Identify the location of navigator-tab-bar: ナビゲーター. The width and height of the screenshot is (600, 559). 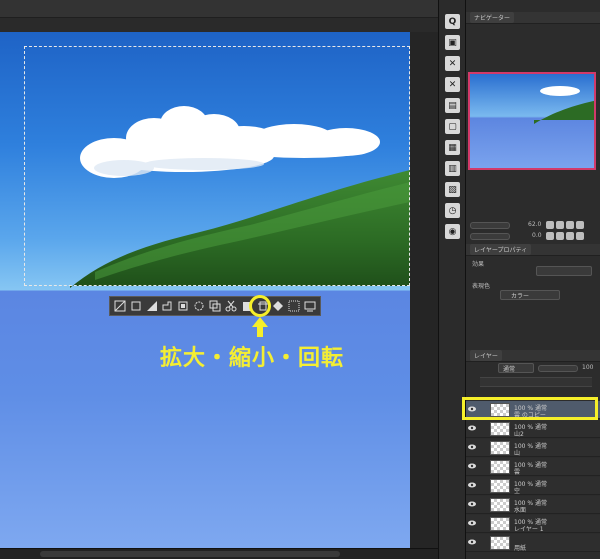
(533, 18).